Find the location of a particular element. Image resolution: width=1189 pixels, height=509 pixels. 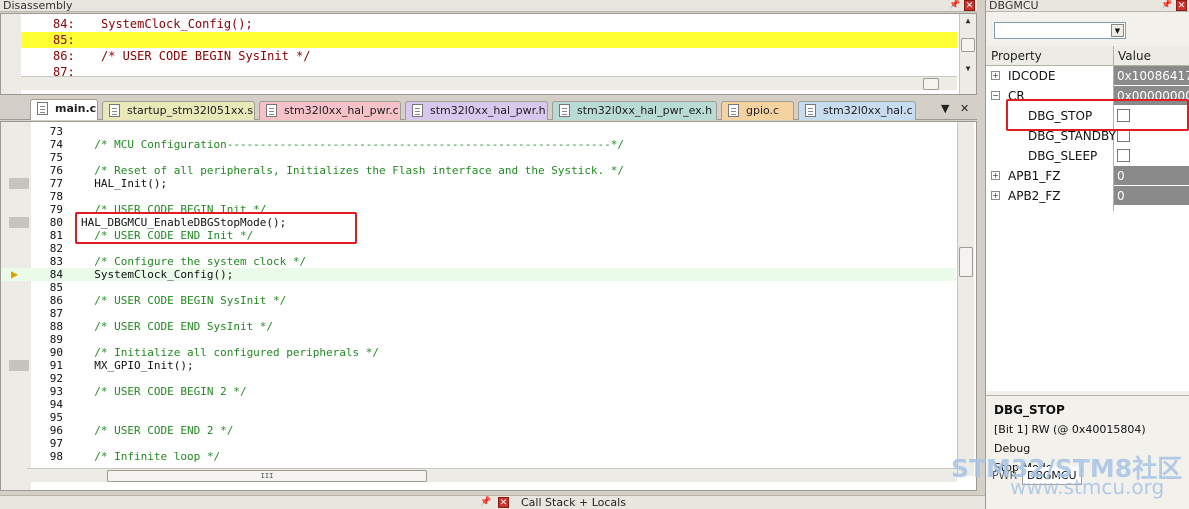

property-name: APB2_FZ is located at coordinates (1034, 196).